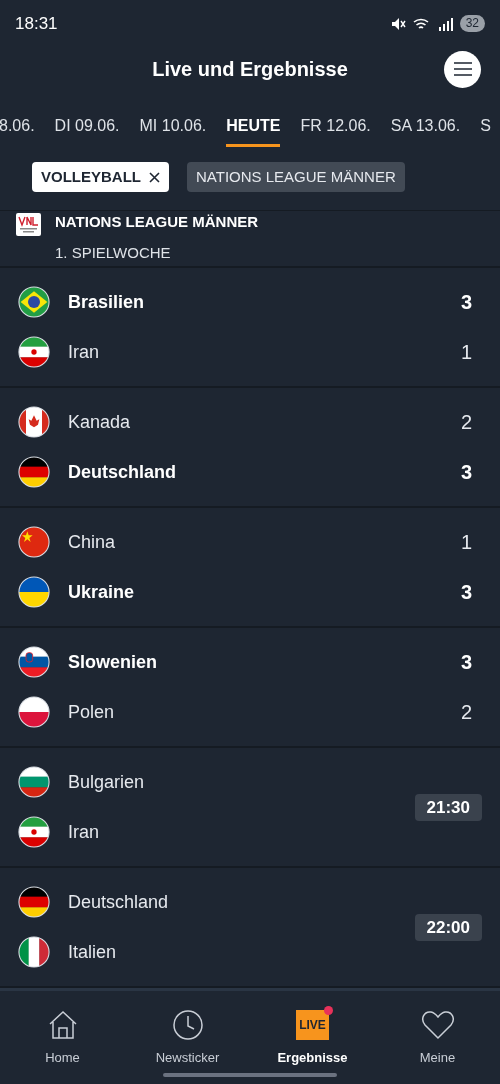  What do you see at coordinates (173, 130) in the screenshot?
I see `date-tab: MI 10.06.` at bounding box center [173, 130].